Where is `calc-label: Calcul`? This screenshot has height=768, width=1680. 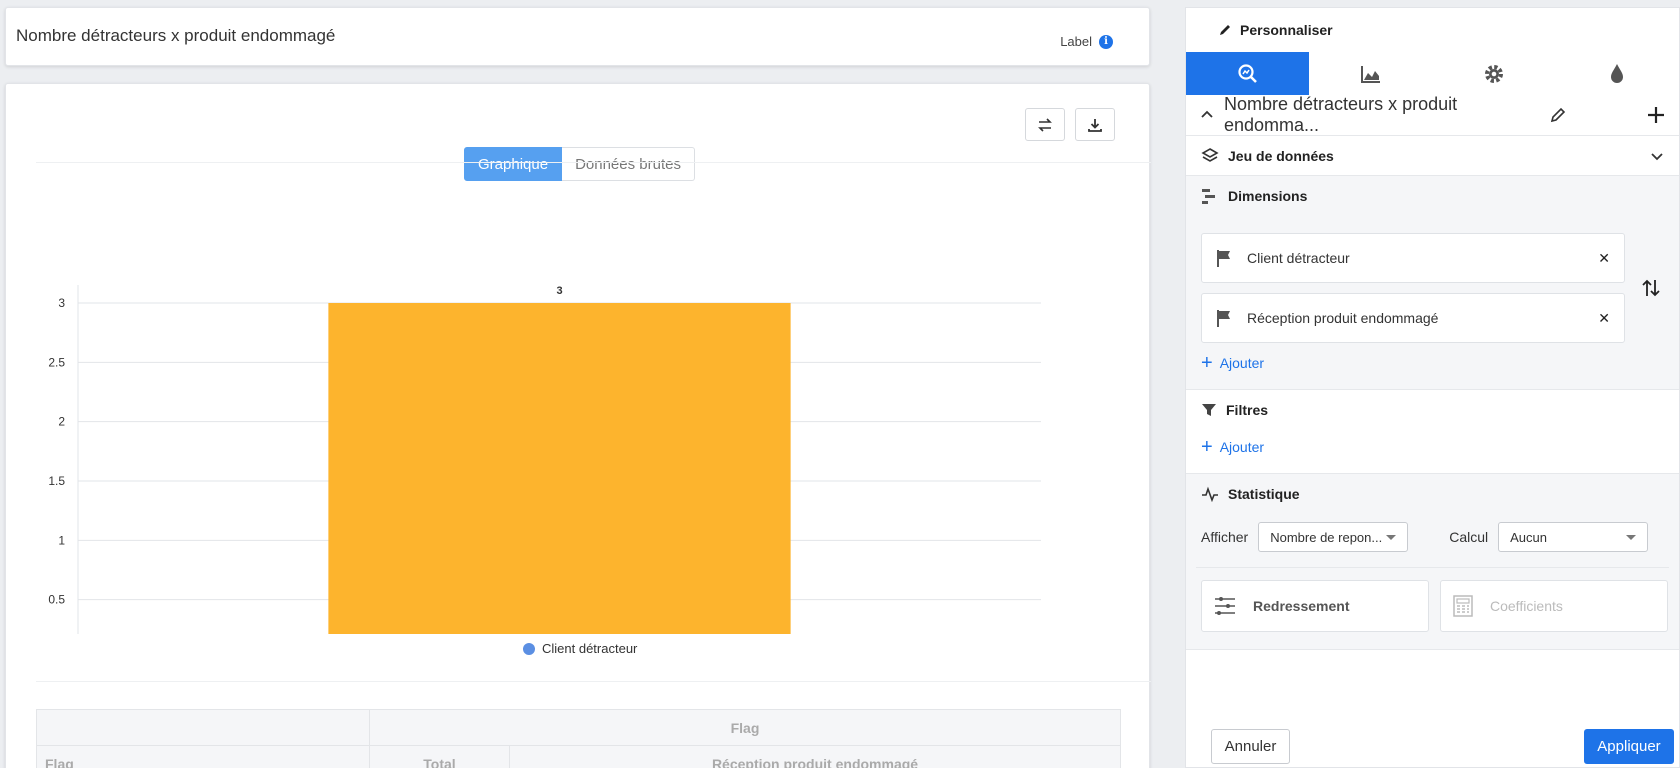
calc-label: Calcul is located at coordinates (1469, 537).